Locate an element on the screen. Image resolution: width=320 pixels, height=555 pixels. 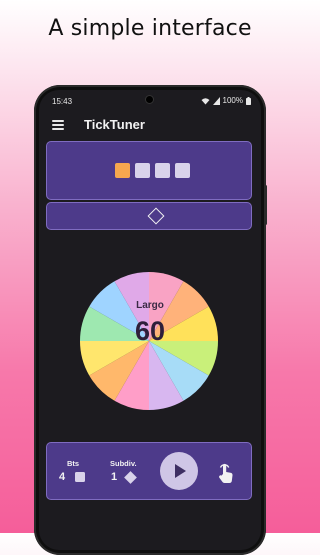
status-icons: 100% is located at coordinates (226, 100).